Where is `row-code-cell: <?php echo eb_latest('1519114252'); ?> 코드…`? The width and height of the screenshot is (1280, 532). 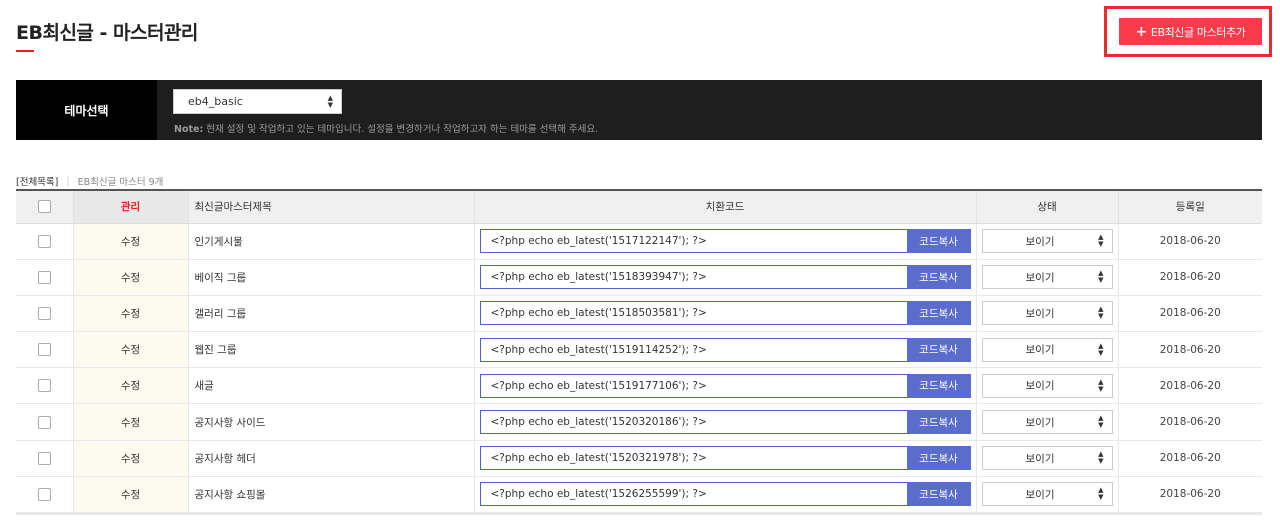 row-code-cell: <?php echo eb_latest('1519114252'); ?> 코드… is located at coordinates (725, 350).